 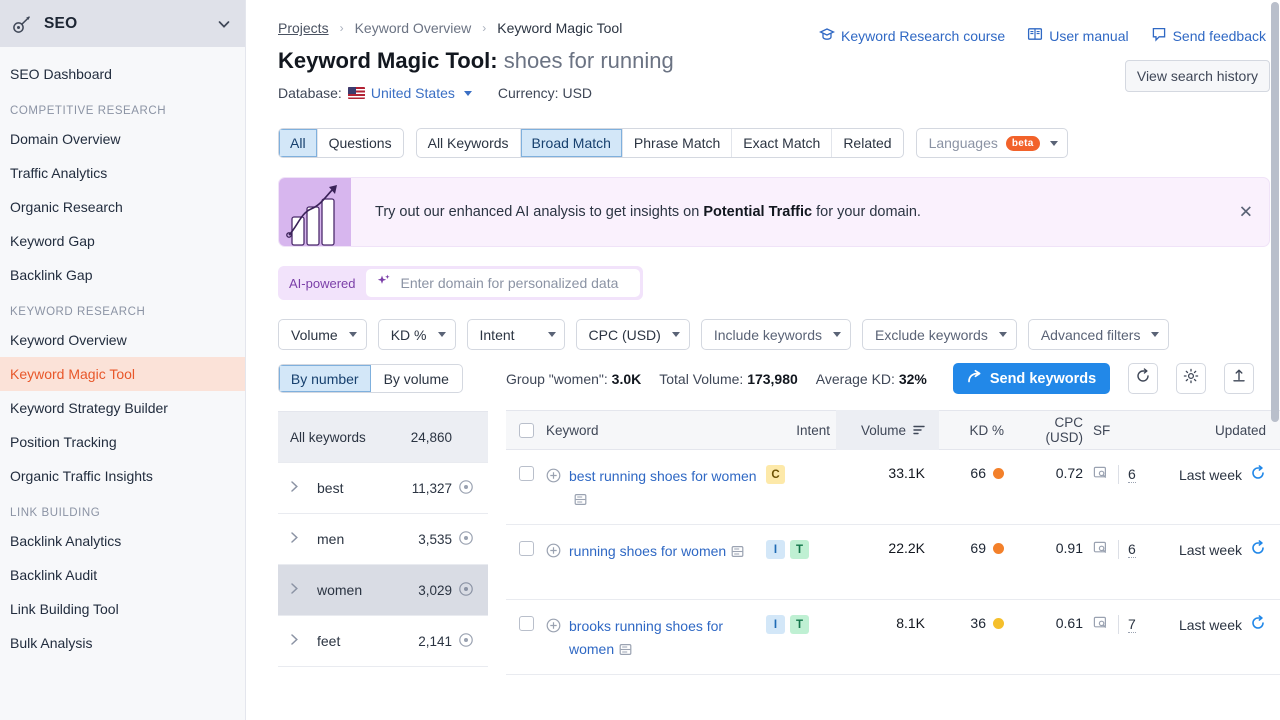 What do you see at coordinates (1208, 35) in the screenshot?
I see `send-feedback-link: Send feedback` at bounding box center [1208, 35].